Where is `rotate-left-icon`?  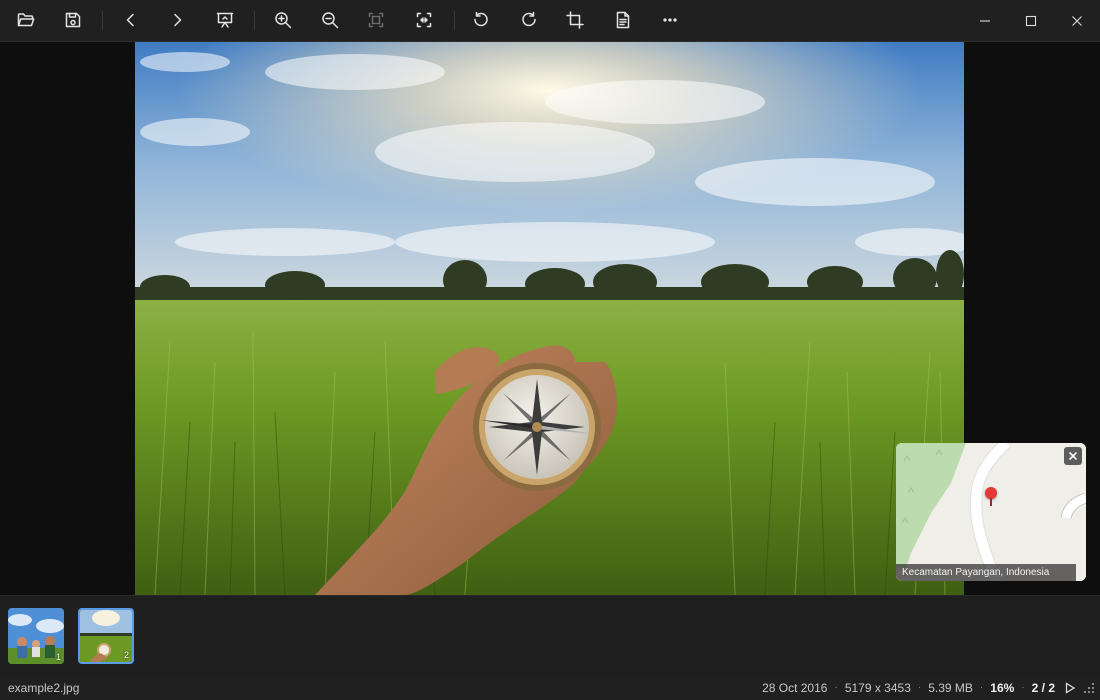 rotate-left-icon is located at coordinates (481, 20).